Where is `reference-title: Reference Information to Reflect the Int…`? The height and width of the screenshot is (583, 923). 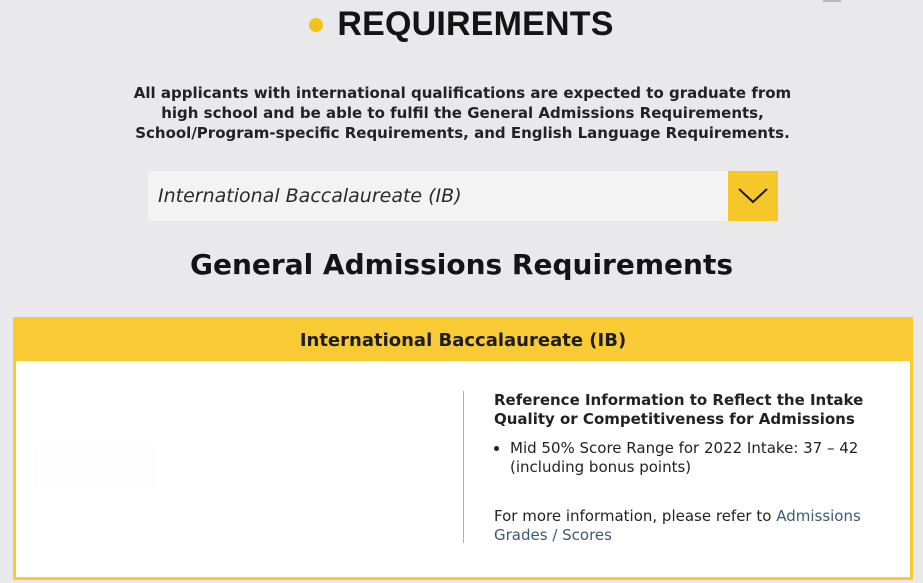
reference-title: Reference Information to Reflect the Int… is located at coordinates (679, 409).